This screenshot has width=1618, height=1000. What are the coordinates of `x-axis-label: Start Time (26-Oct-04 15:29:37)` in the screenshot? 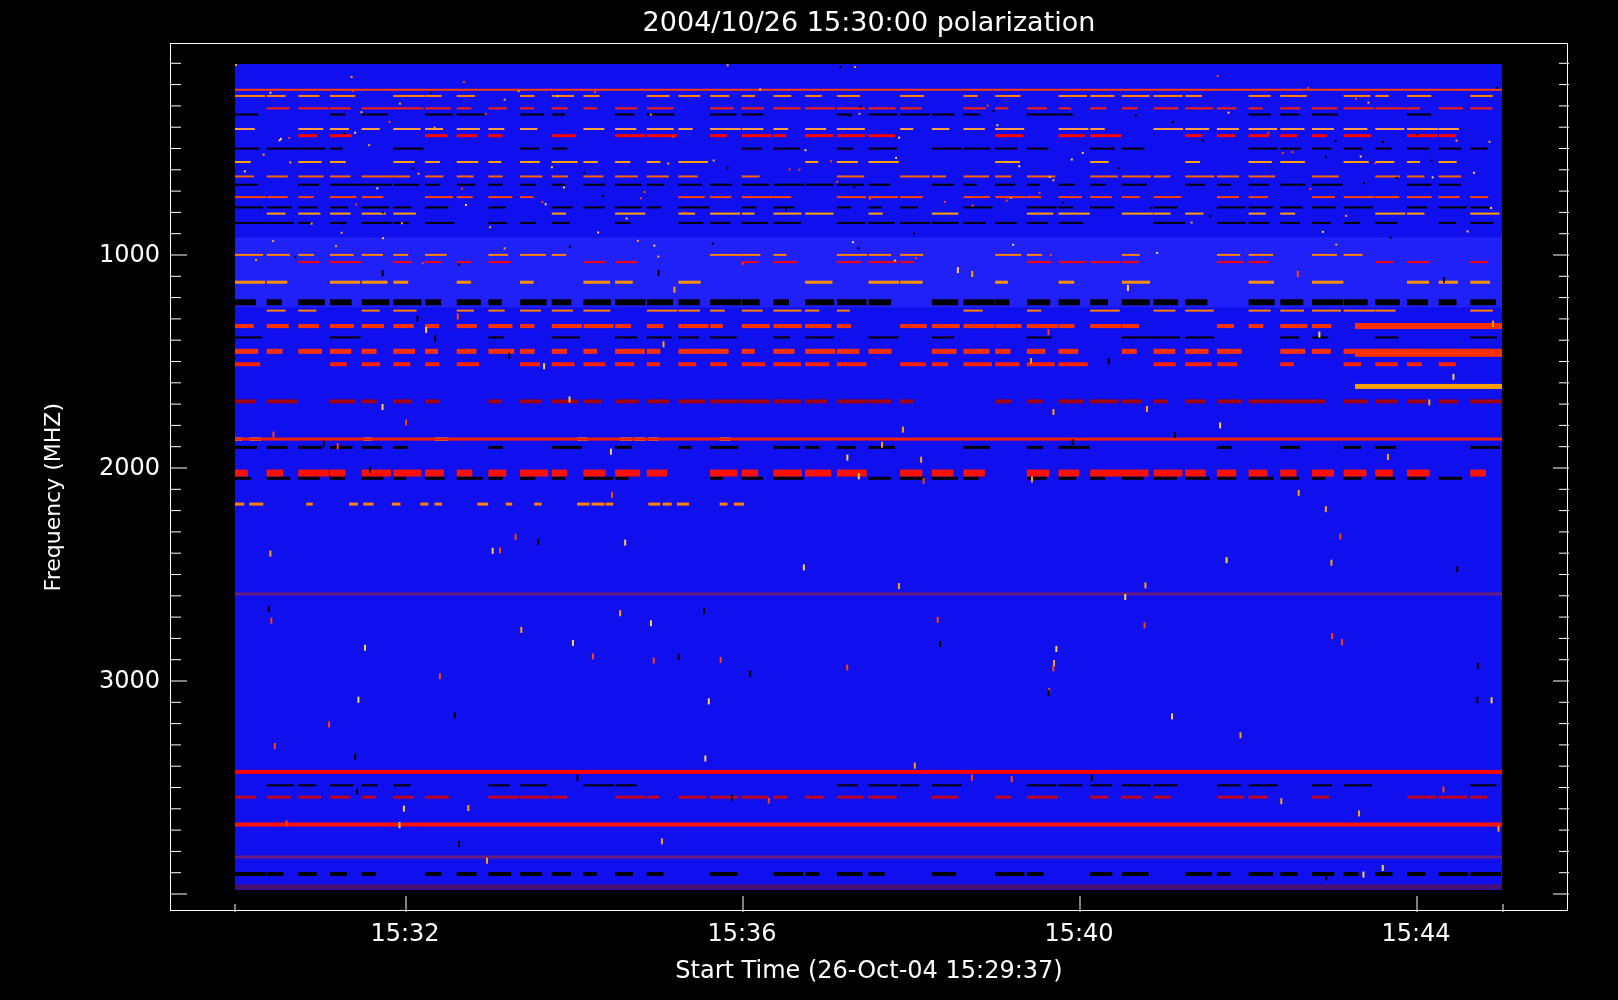 It's located at (869, 970).